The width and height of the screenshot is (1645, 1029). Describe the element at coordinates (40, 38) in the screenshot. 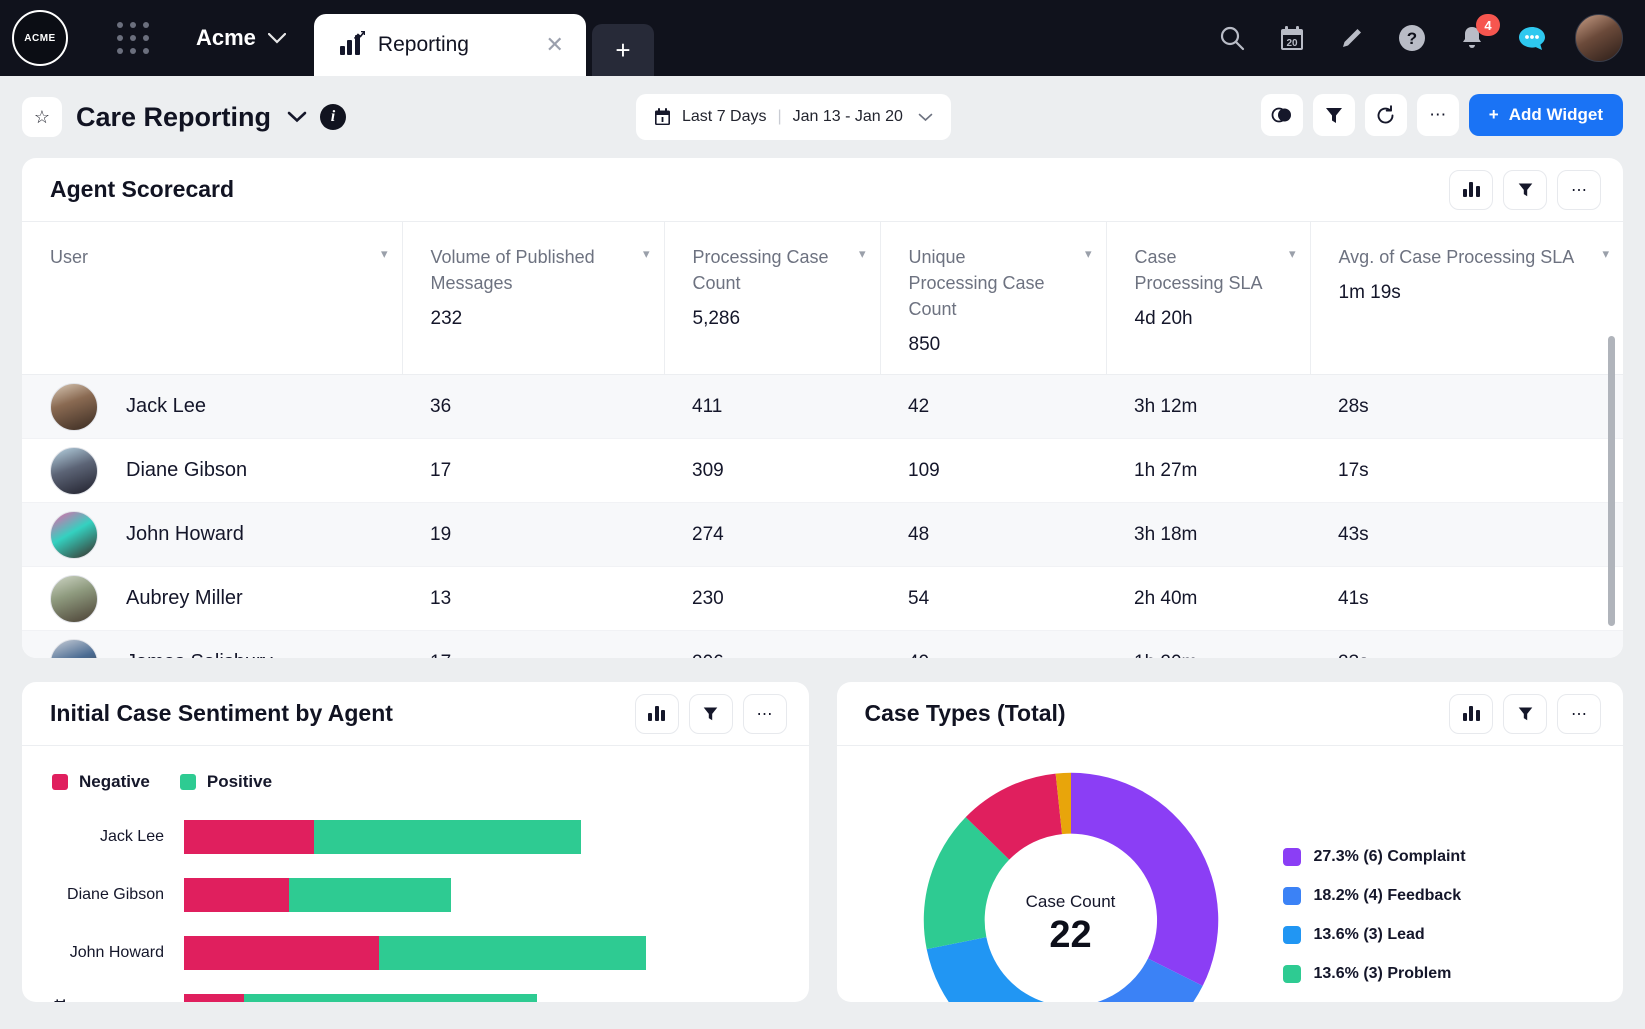

I see `acme-logo: ACME` at that location.